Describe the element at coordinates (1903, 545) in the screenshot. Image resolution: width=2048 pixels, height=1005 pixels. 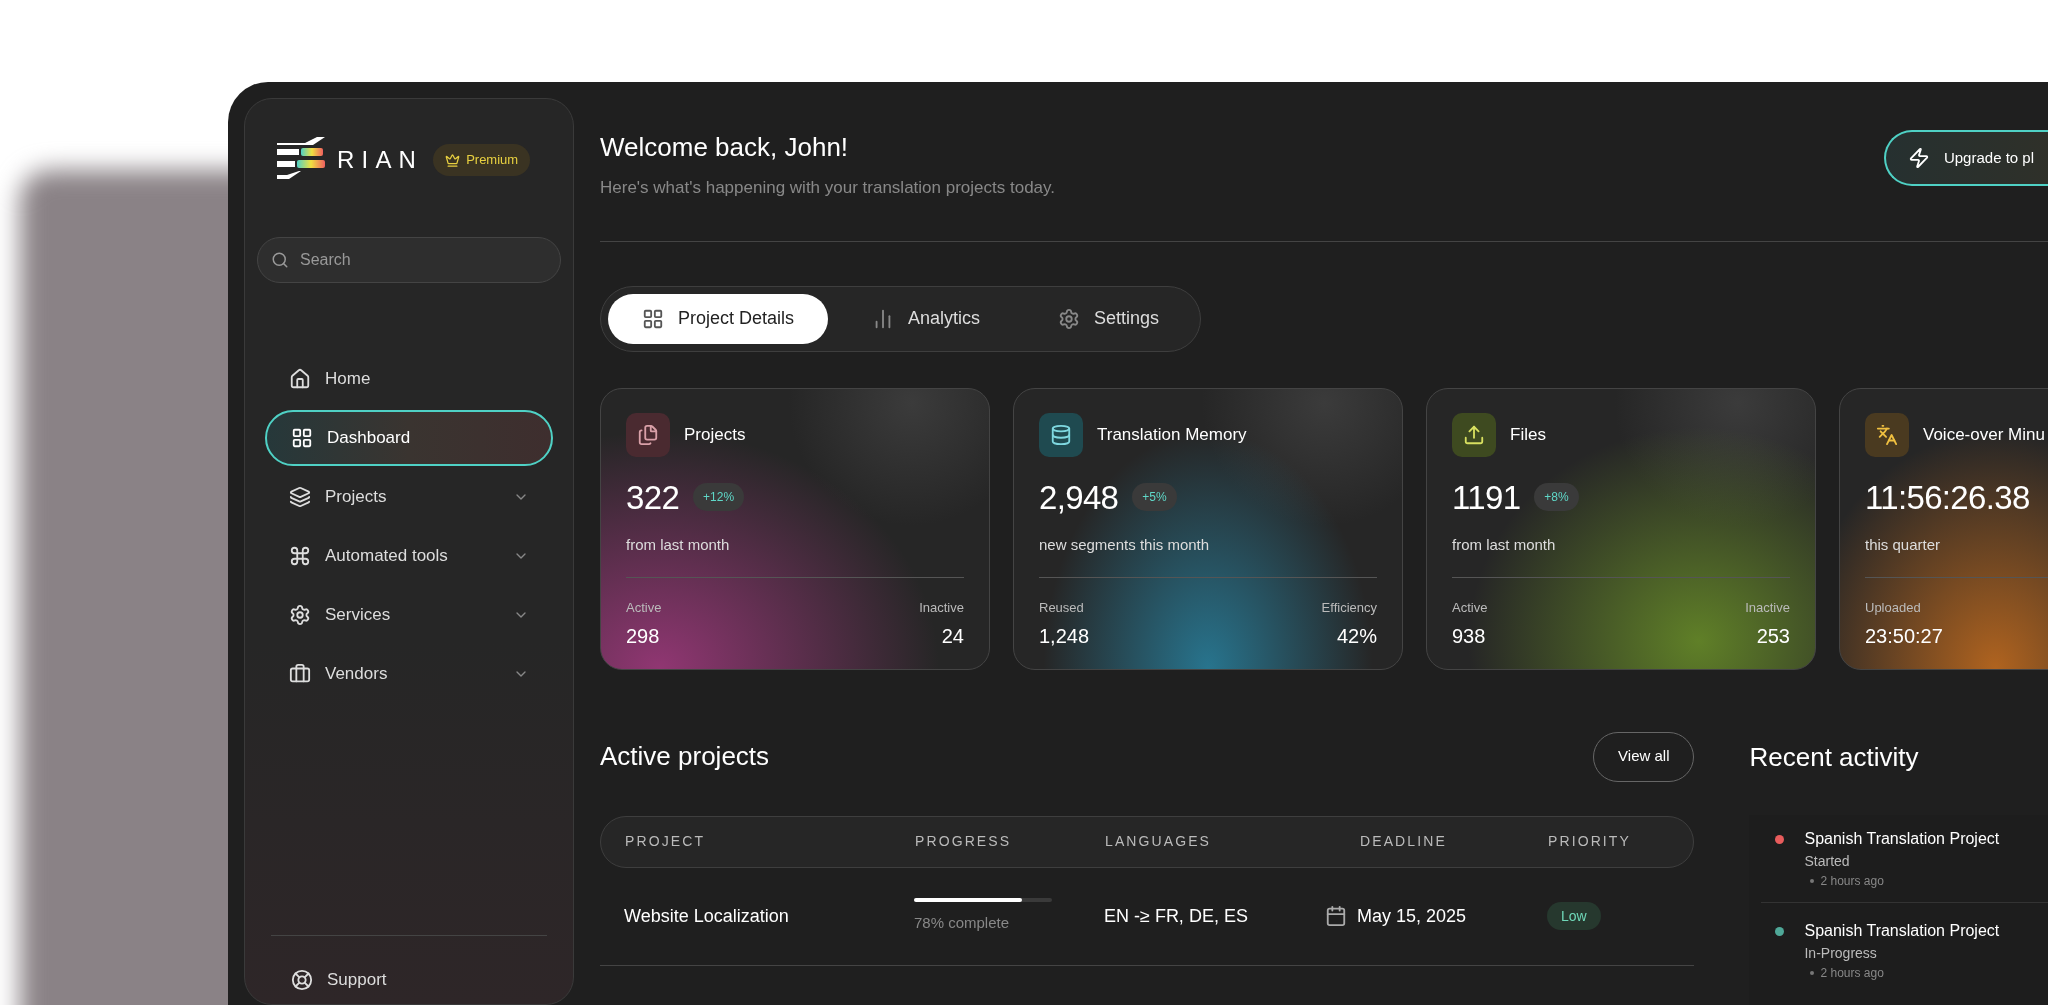
I see `card-caption: this quarter` at that location.